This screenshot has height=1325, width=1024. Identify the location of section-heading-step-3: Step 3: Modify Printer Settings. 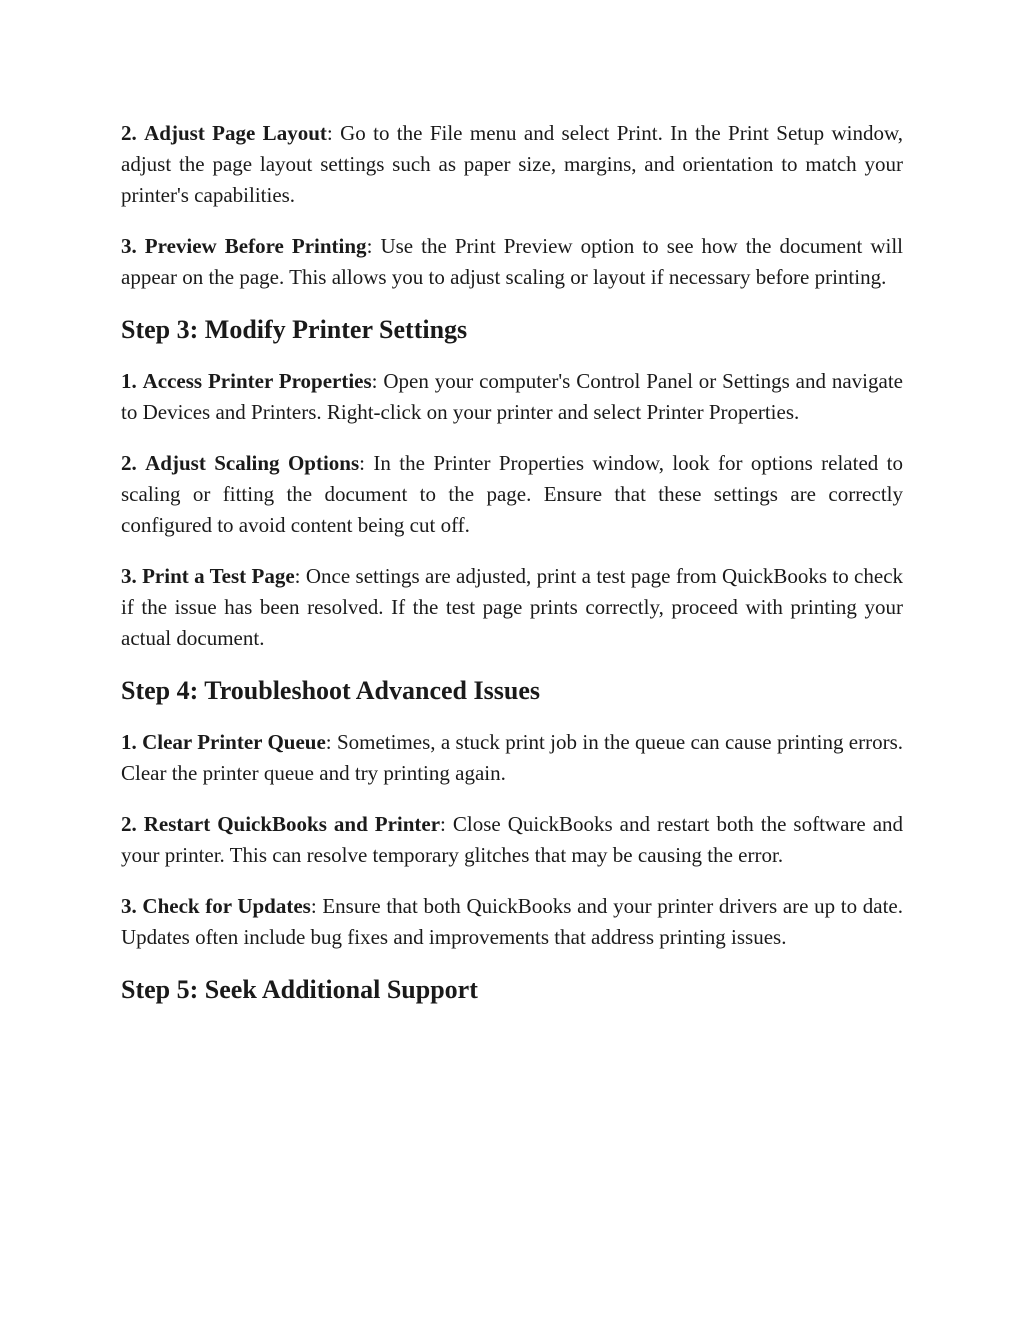
(294, 329).